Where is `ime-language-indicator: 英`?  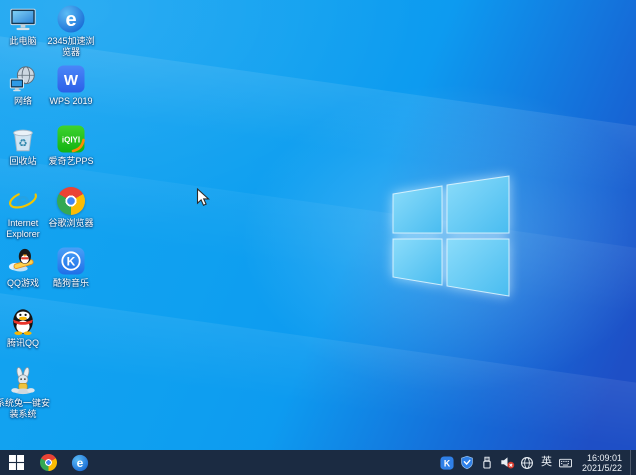
ime-language-indicator: 英 is located at coordinates (546, 462).